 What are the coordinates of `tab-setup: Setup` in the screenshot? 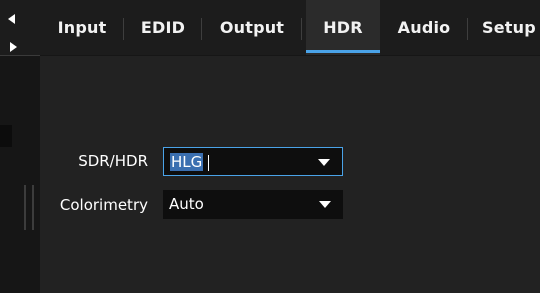 It's located at (504, 27).